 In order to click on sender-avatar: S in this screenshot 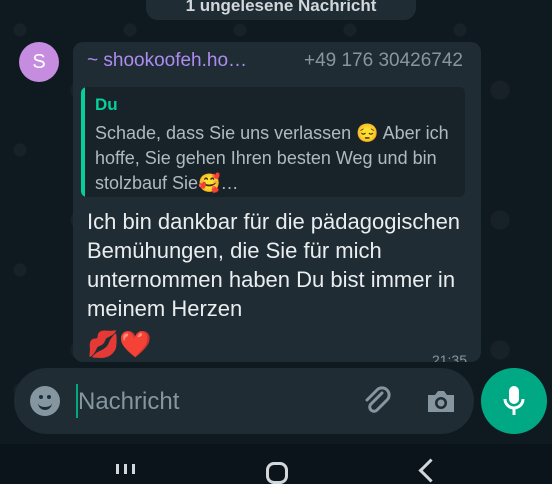, I will do `click(39, 62)`.